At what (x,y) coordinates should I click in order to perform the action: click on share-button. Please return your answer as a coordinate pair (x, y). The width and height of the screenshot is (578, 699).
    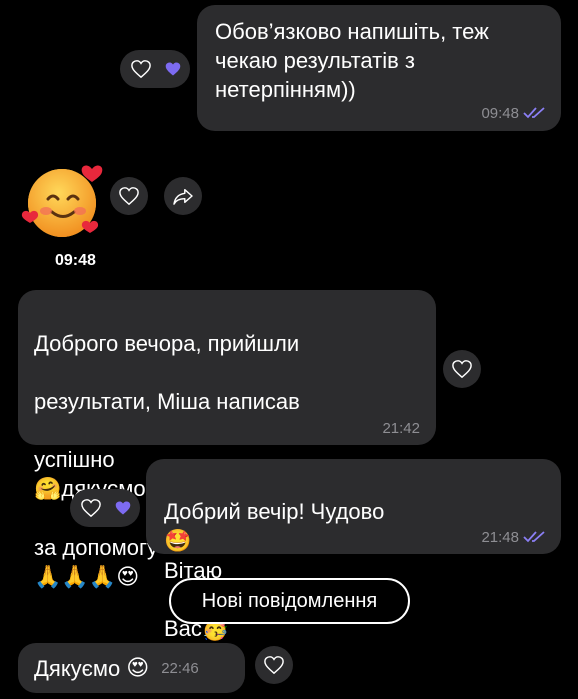
    Looking at the image, I should click on (183, 196).